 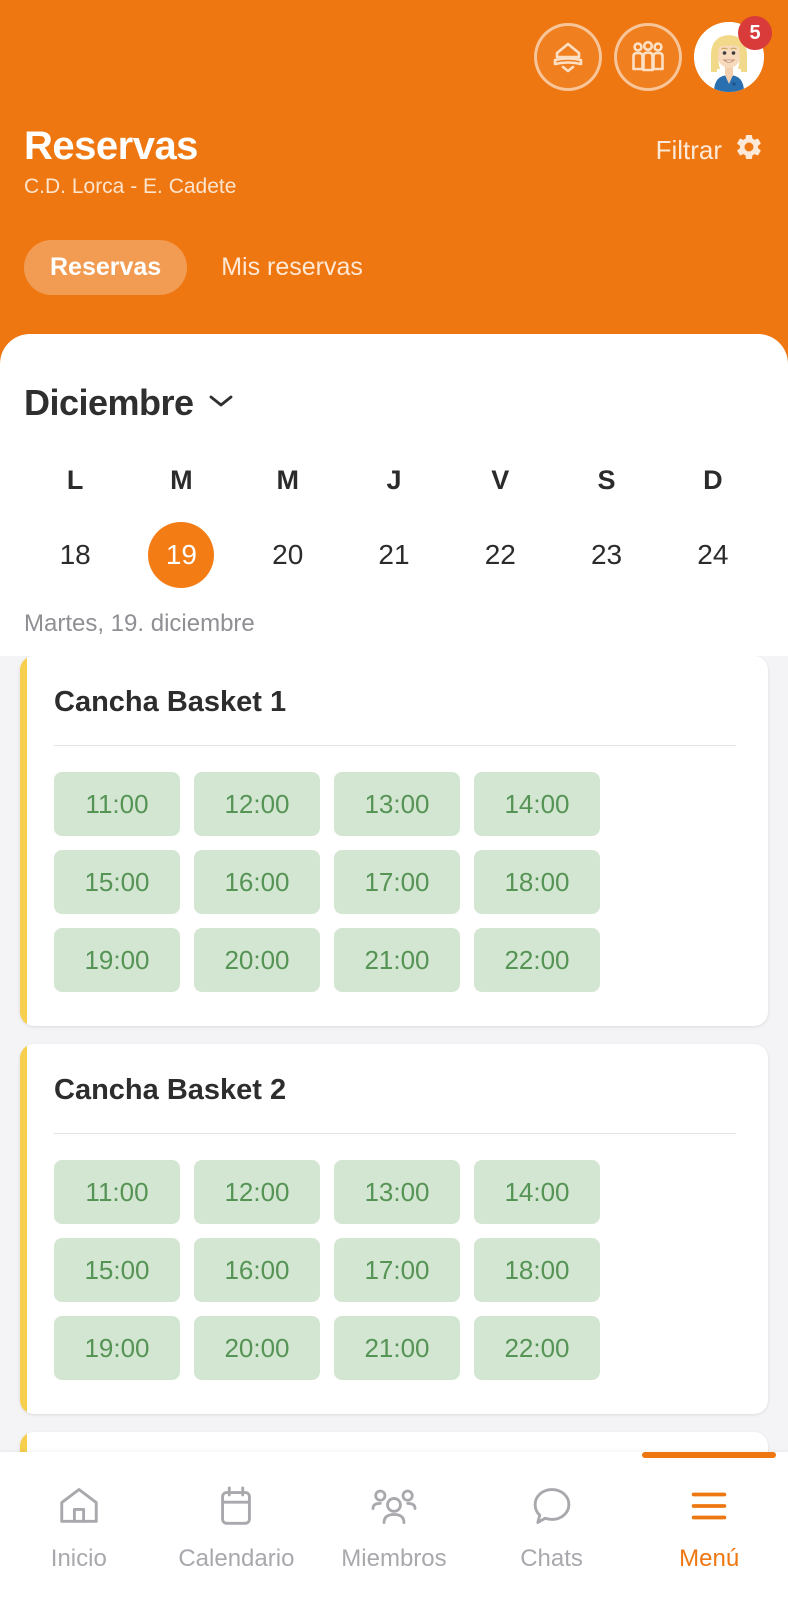 What do you see at coordinates (500, 480) in the screenshot?
I see `weekday-cell: V` at bounding box center [500, 480].